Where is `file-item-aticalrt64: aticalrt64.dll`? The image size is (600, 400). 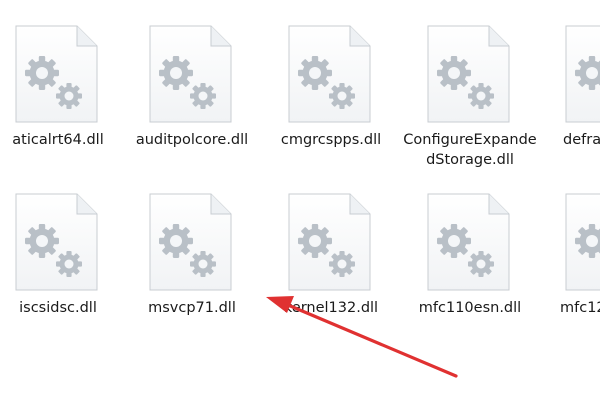
file-item-aticalrt64: aticalrt64.dll is located at coordinates (63, 103).